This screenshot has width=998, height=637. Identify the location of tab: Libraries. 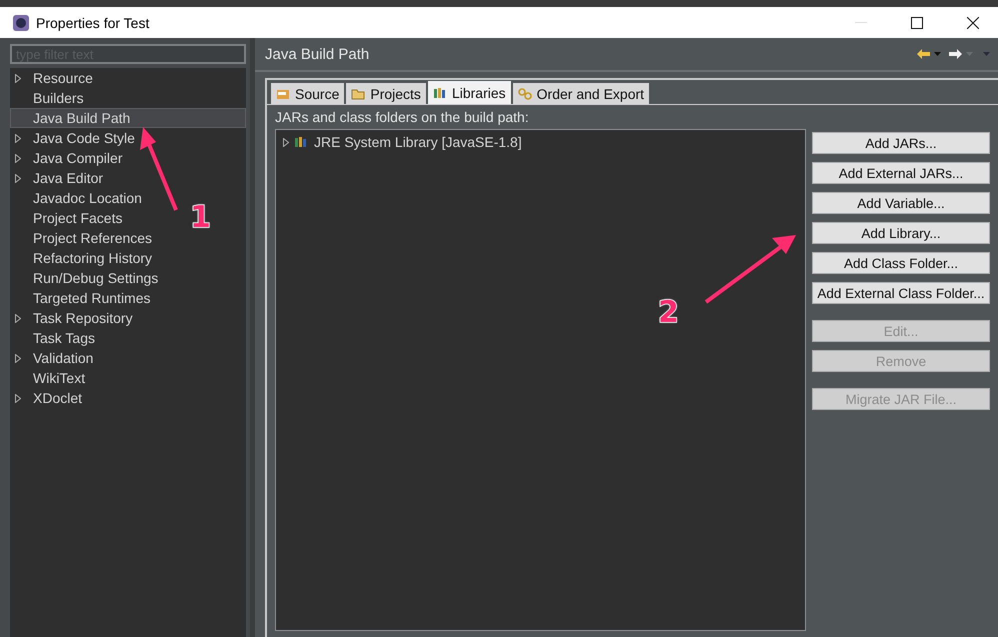
(469, 92).